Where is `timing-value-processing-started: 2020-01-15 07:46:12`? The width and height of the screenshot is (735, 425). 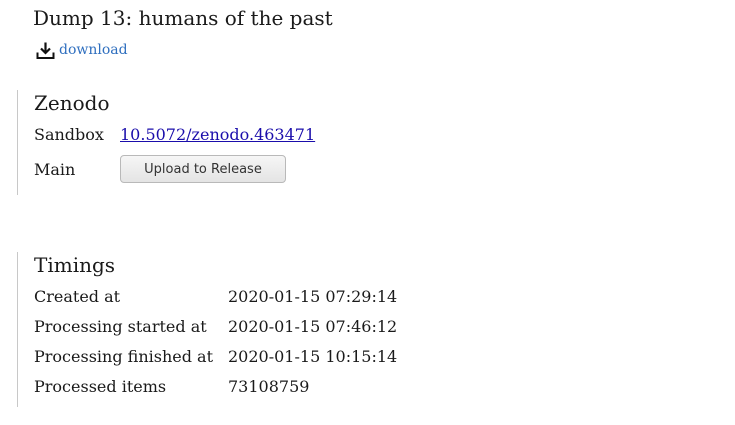 timing-value-processing-started: 2020-01-15 07:46:12 is located at coordinates (313, 326).